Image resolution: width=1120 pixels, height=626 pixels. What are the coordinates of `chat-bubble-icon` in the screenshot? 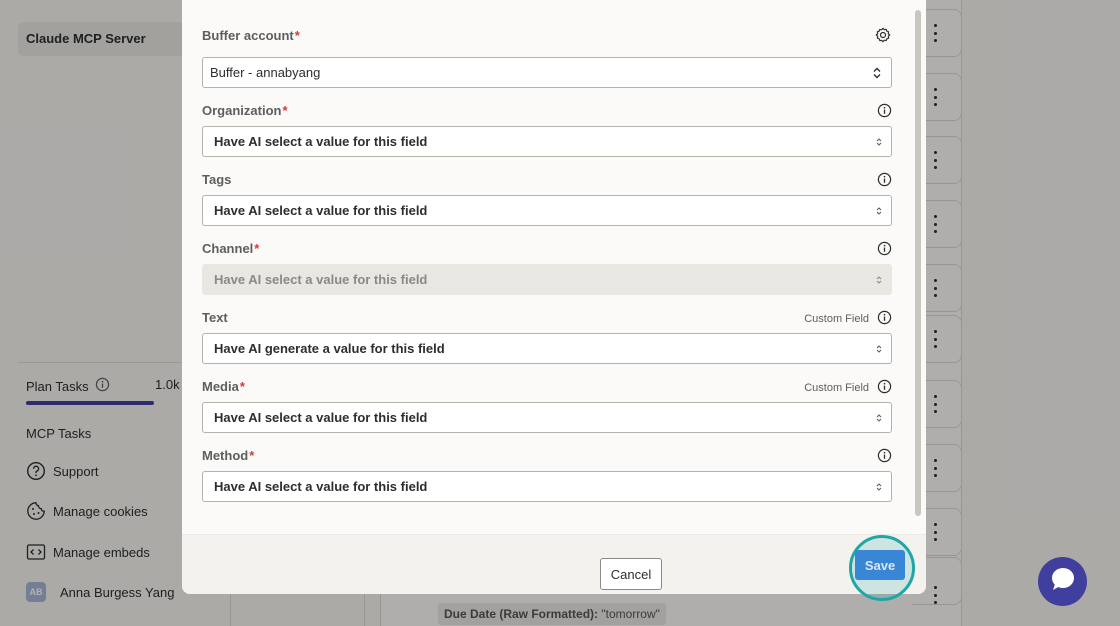 It's located at (1063, 581).